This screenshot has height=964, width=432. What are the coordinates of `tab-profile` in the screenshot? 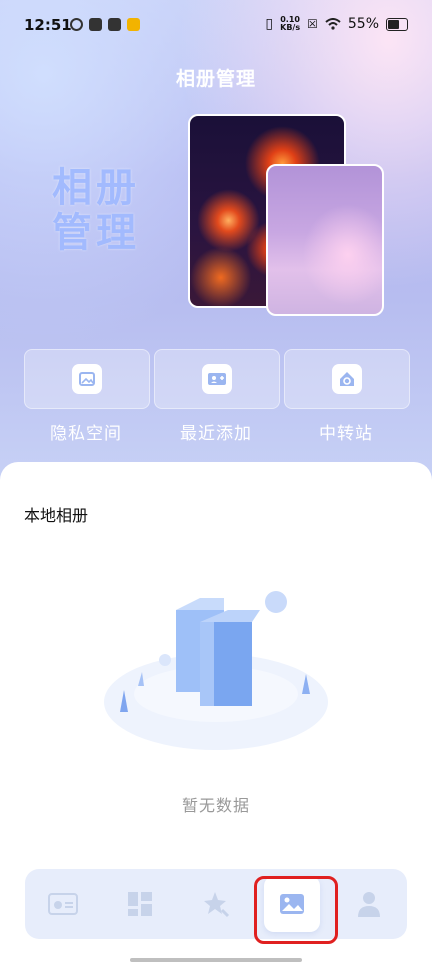 It's located at (369, 904).